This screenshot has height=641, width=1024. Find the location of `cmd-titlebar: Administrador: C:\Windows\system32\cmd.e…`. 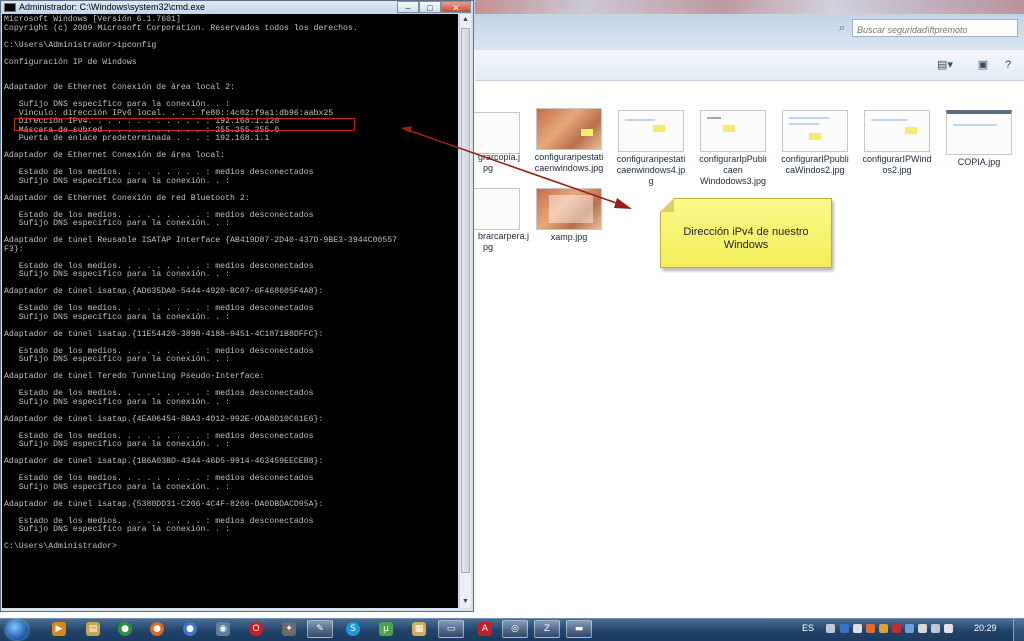

cmd-titlebar: Administrador: C:\Windows\system32\cmd.e… is located at coordinates (237, 7).